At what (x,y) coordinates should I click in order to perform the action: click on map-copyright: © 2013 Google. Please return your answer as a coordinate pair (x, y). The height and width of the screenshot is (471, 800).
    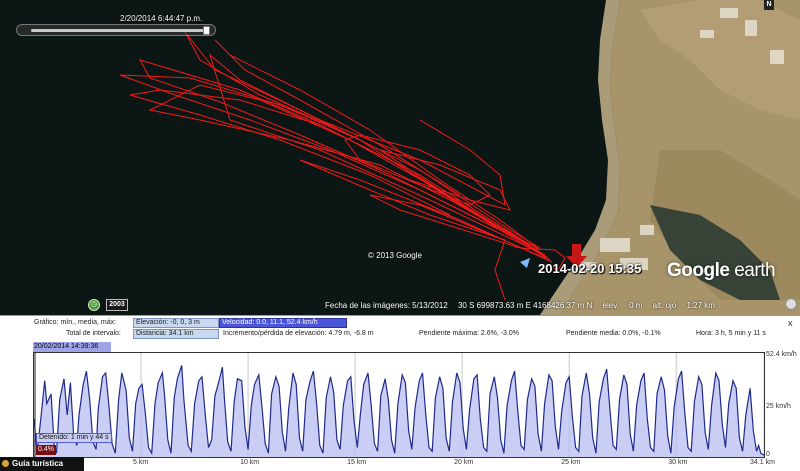
    Looking at the image, I should click on (395, 255).